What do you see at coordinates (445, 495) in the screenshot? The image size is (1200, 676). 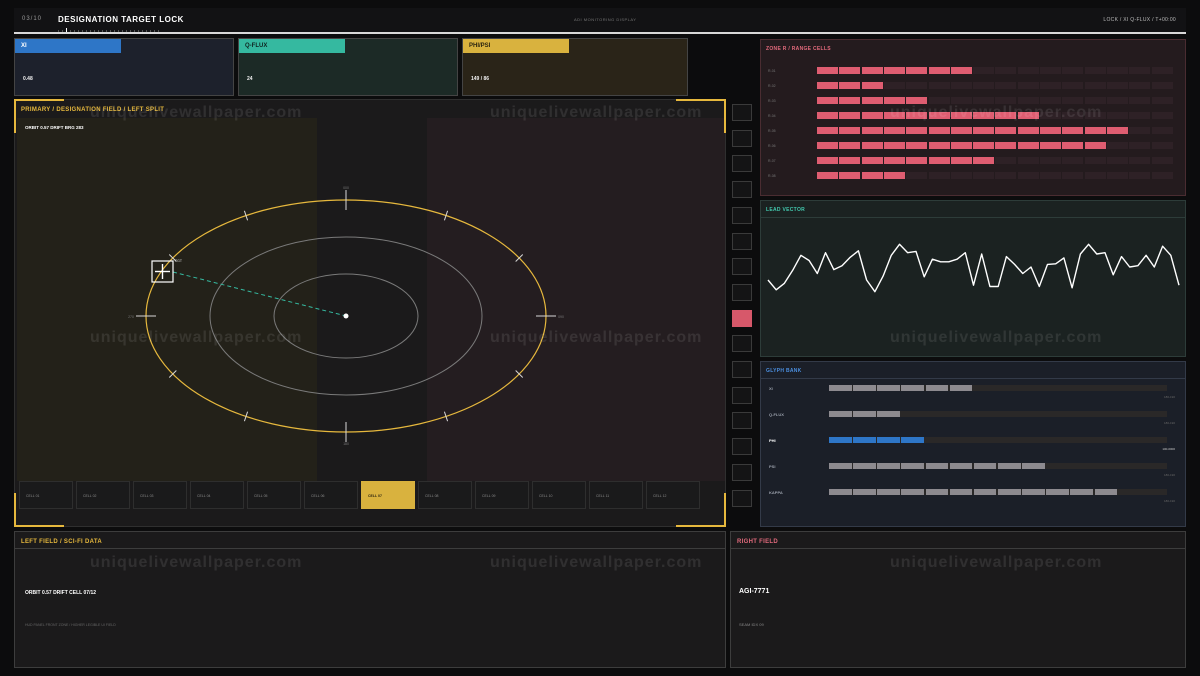 I see `cell-tile: CELL 08` at bounding box center [445, 495].